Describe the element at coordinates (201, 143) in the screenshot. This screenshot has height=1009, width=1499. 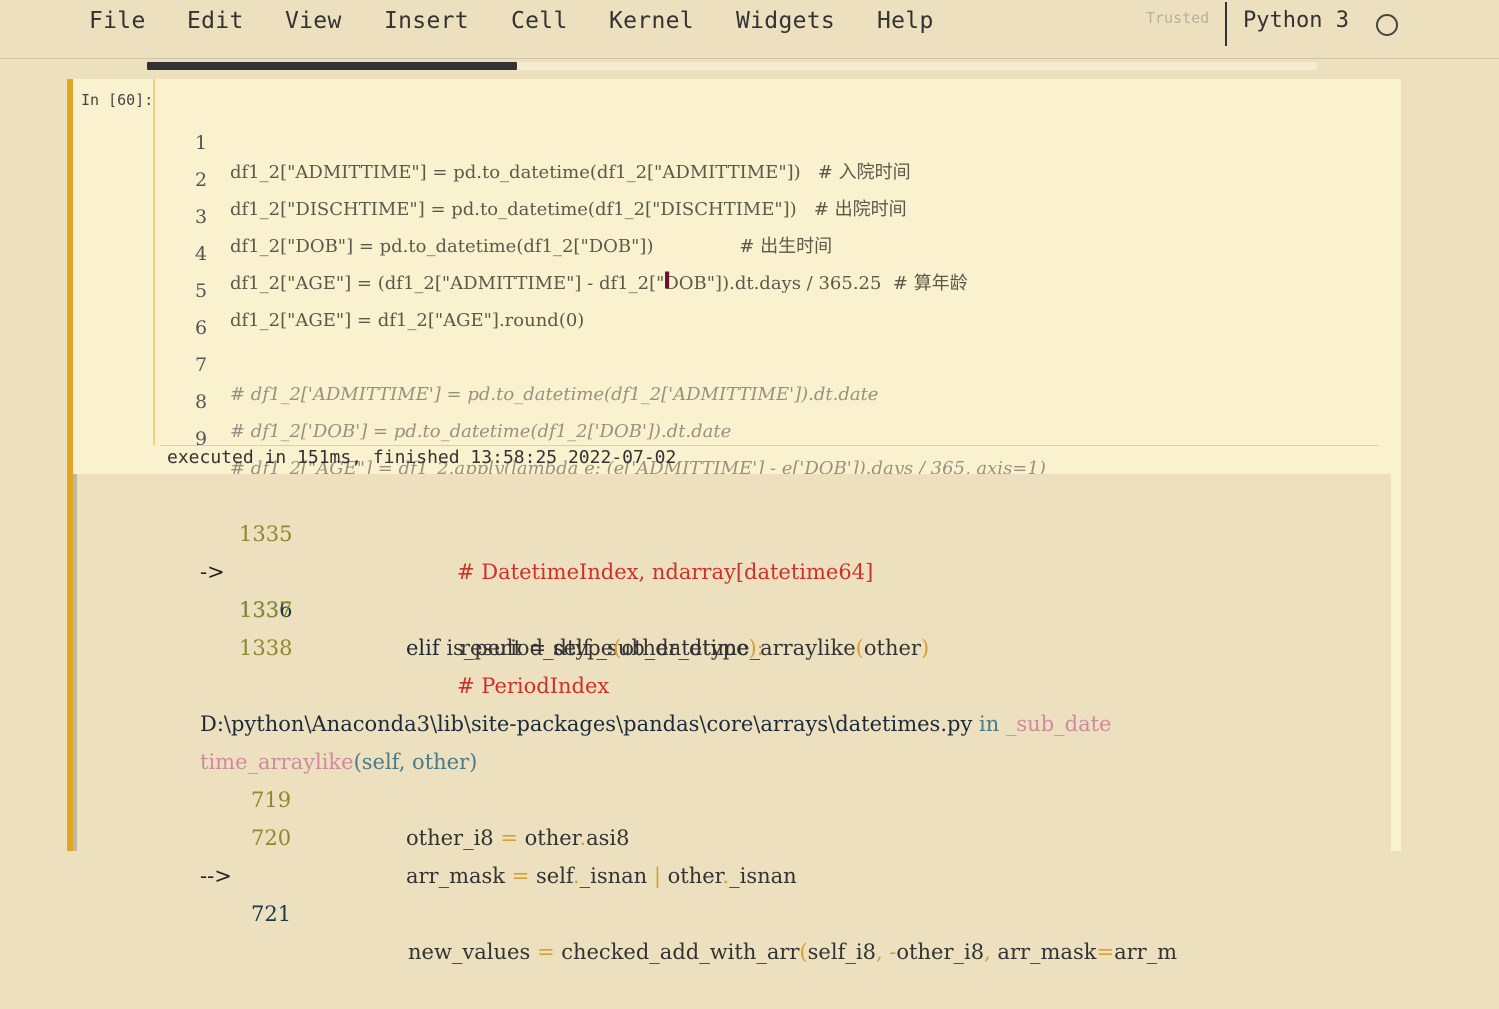
I see `line-number: 1` at that location.